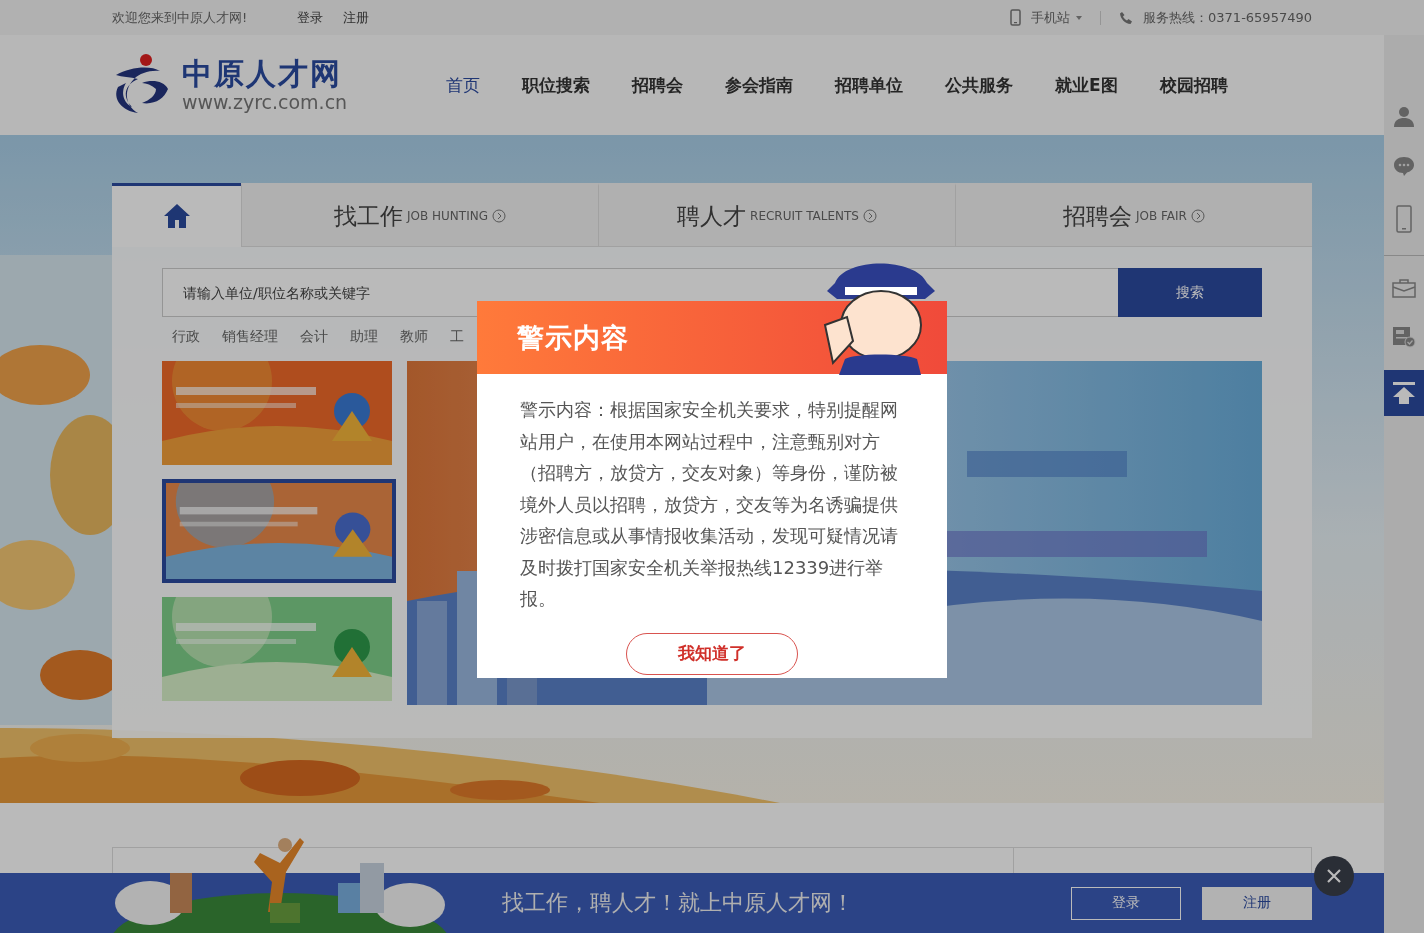 This screenshot has width=1424, height=933. I want to click on search-button: 搜索, so click(1190, 292).